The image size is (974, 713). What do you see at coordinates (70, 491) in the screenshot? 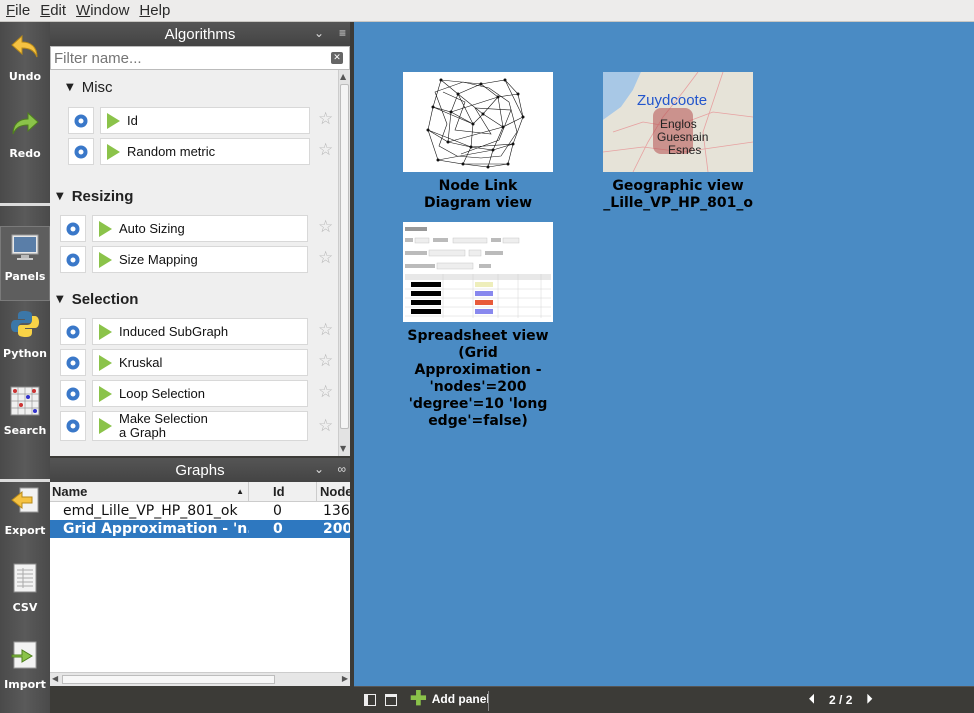
I see `column-label: Name` at bounding box center [70, 491].